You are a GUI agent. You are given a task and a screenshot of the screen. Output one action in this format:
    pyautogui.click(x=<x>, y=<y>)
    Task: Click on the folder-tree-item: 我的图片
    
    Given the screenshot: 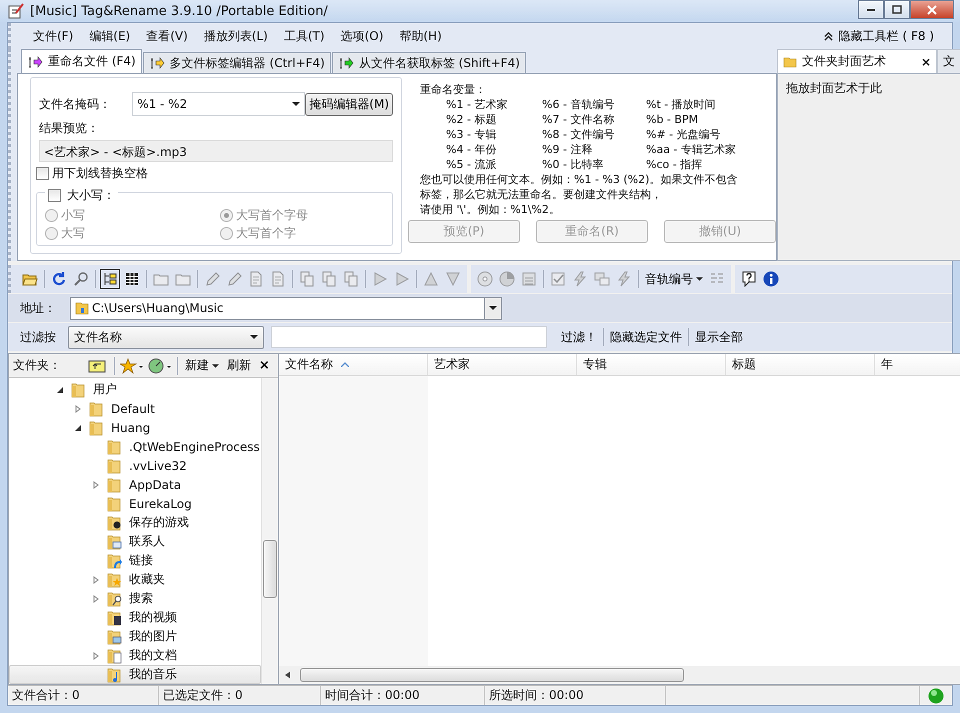 What is the action you would take?
    pyautogui.click(x=135, y=636)
    